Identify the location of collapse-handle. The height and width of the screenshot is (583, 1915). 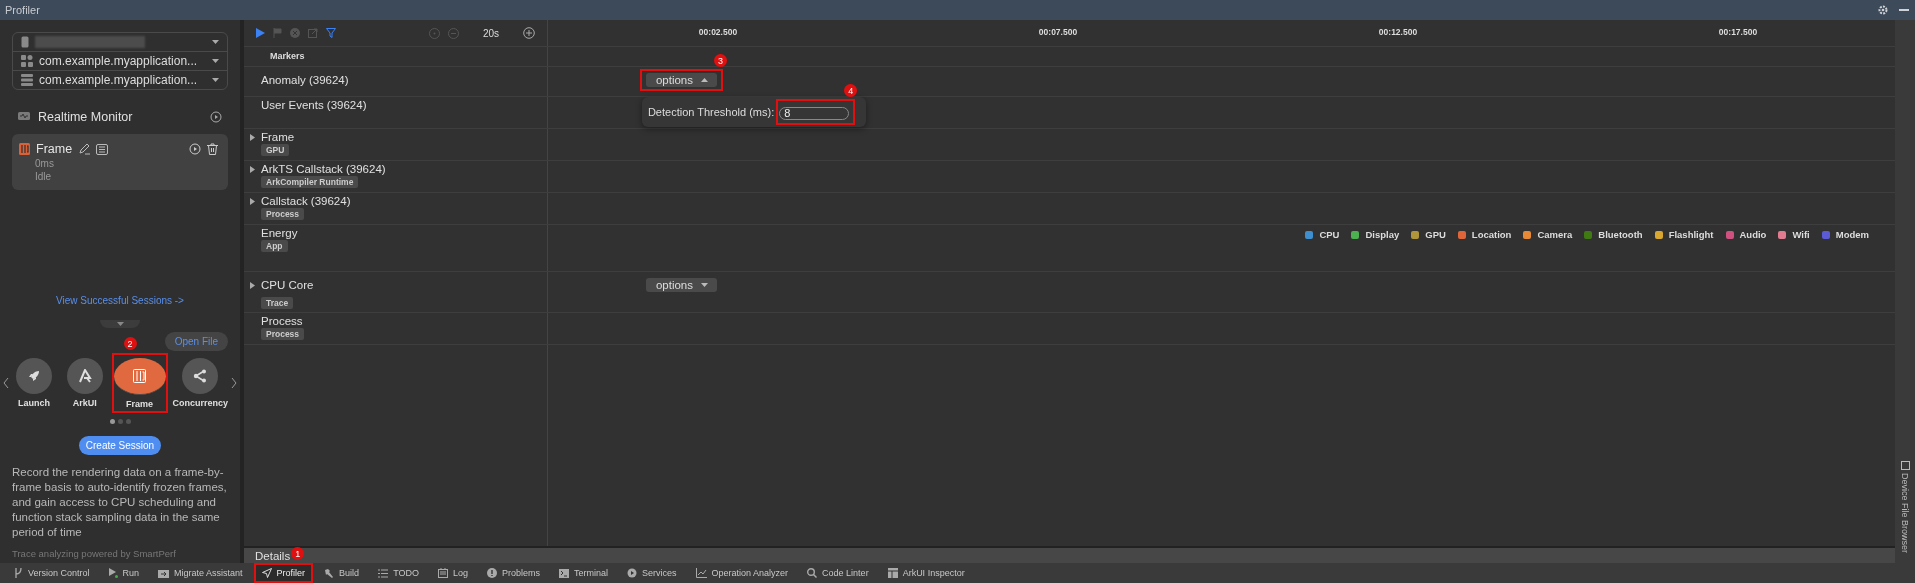
(120, 324).